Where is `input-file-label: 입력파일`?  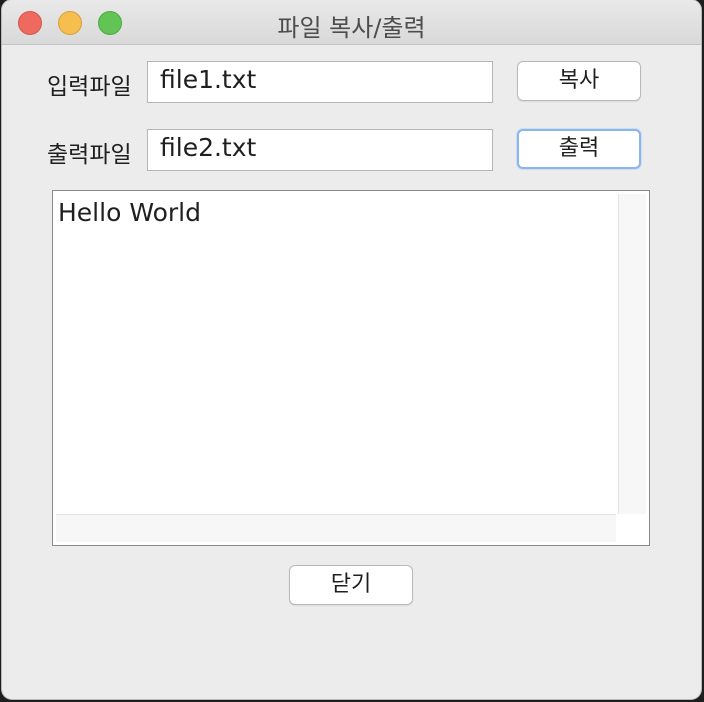 input-file-label: 입력파일 is located at coordinates (89, 87).